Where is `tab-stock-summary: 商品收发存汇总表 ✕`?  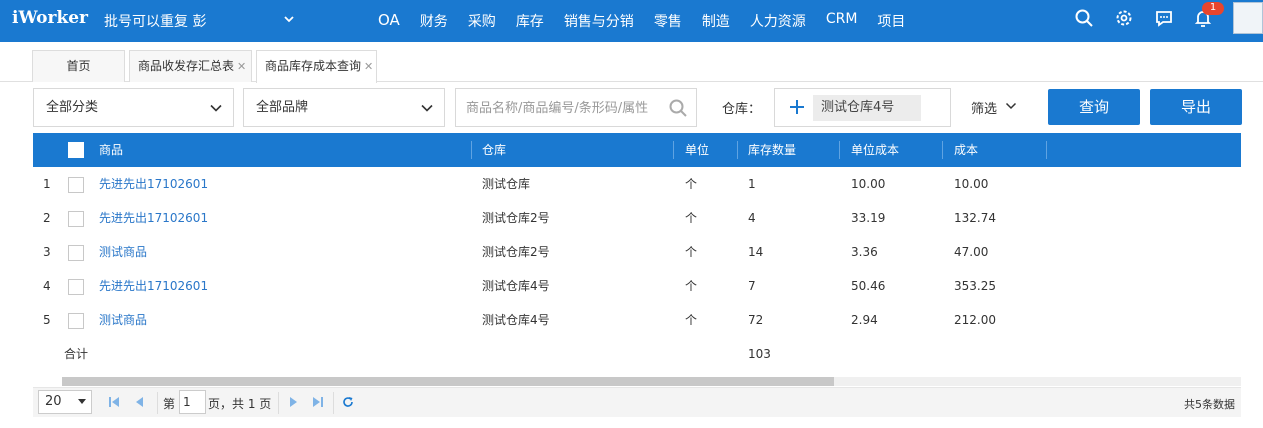 tab-stock-summary: 商品收发存汇总表 ✕ is located at coordinates (190, 66).